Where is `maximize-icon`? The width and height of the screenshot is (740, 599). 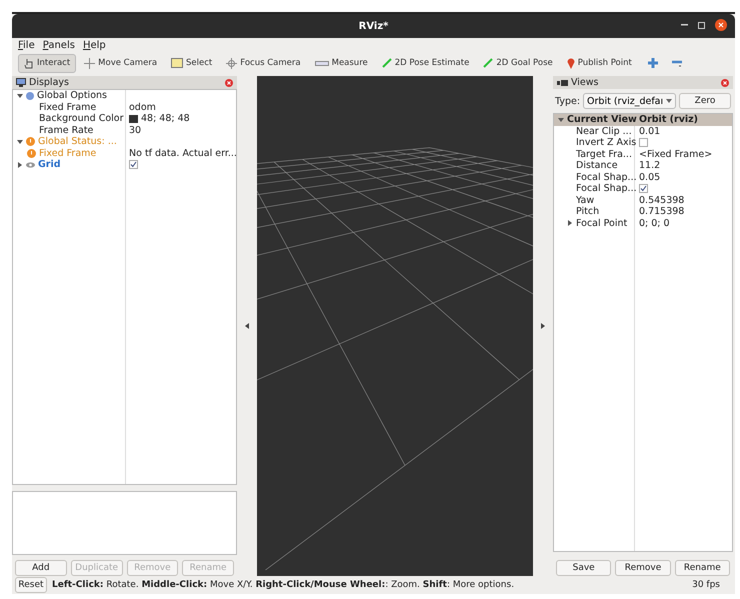
maximize-icon is located at coordinates (701, 25).